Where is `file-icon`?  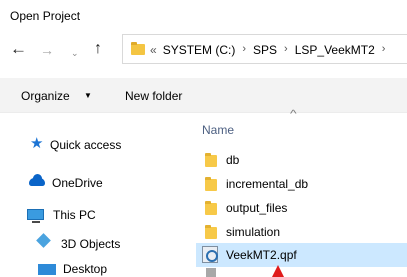
file-icon is located at coordinates (211, 272).